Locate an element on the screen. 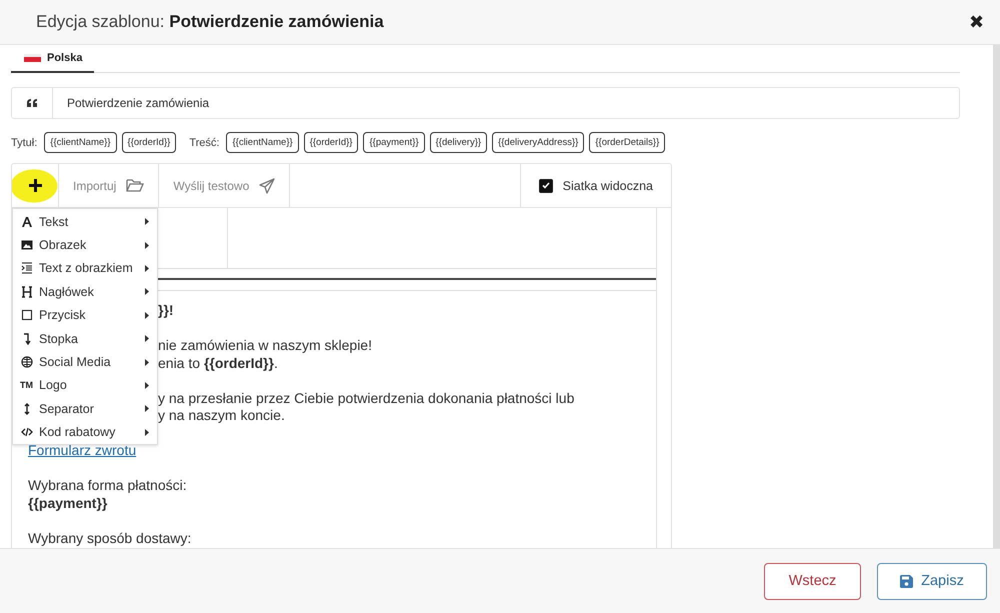 This screenshot has height=613, width=1000. checkbox is located at coordinates (545, 185).